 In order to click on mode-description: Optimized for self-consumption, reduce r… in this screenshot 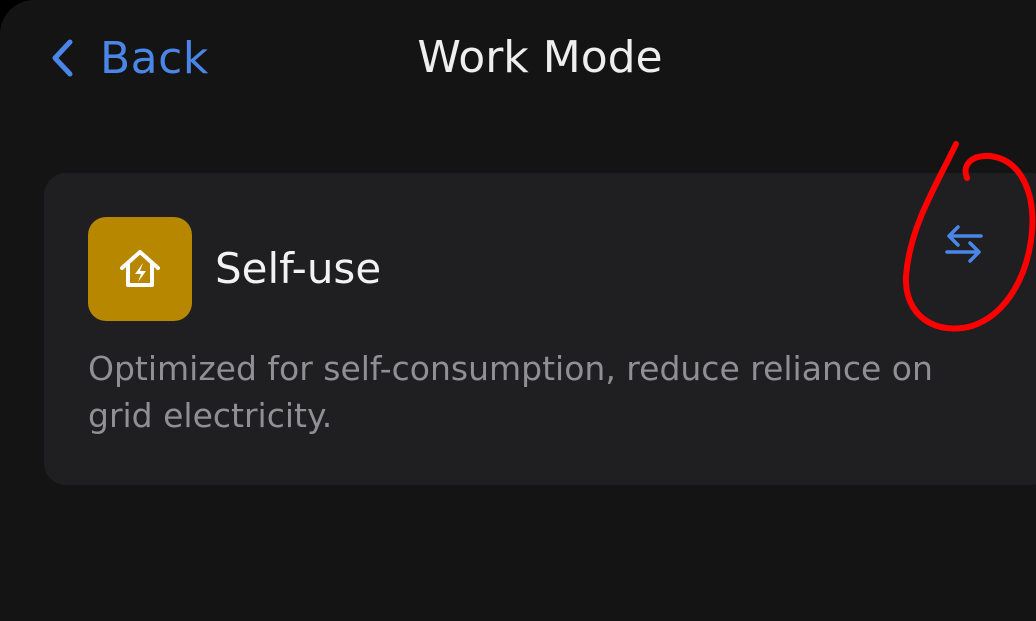, I will do `click(510, 392)`.